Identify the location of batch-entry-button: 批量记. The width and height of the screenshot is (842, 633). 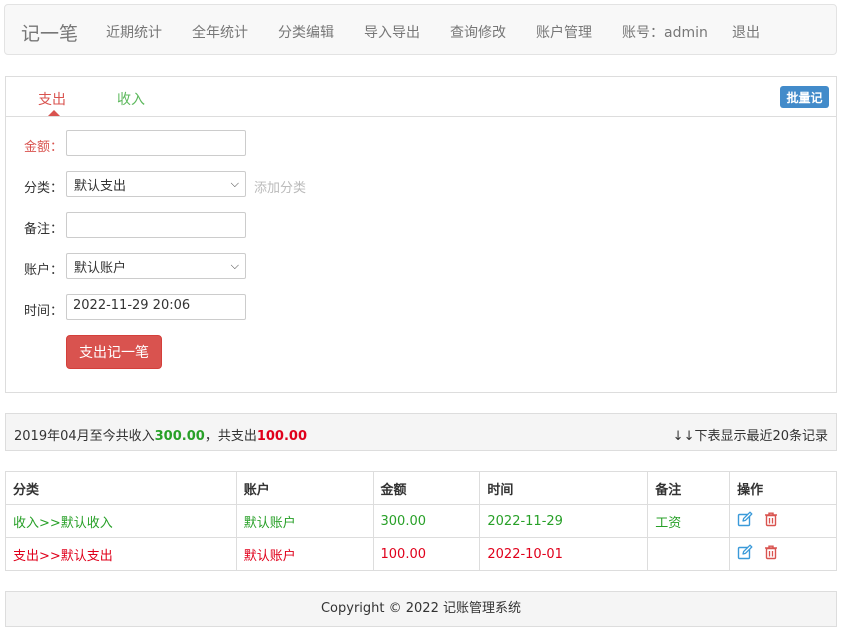
(804, 97).